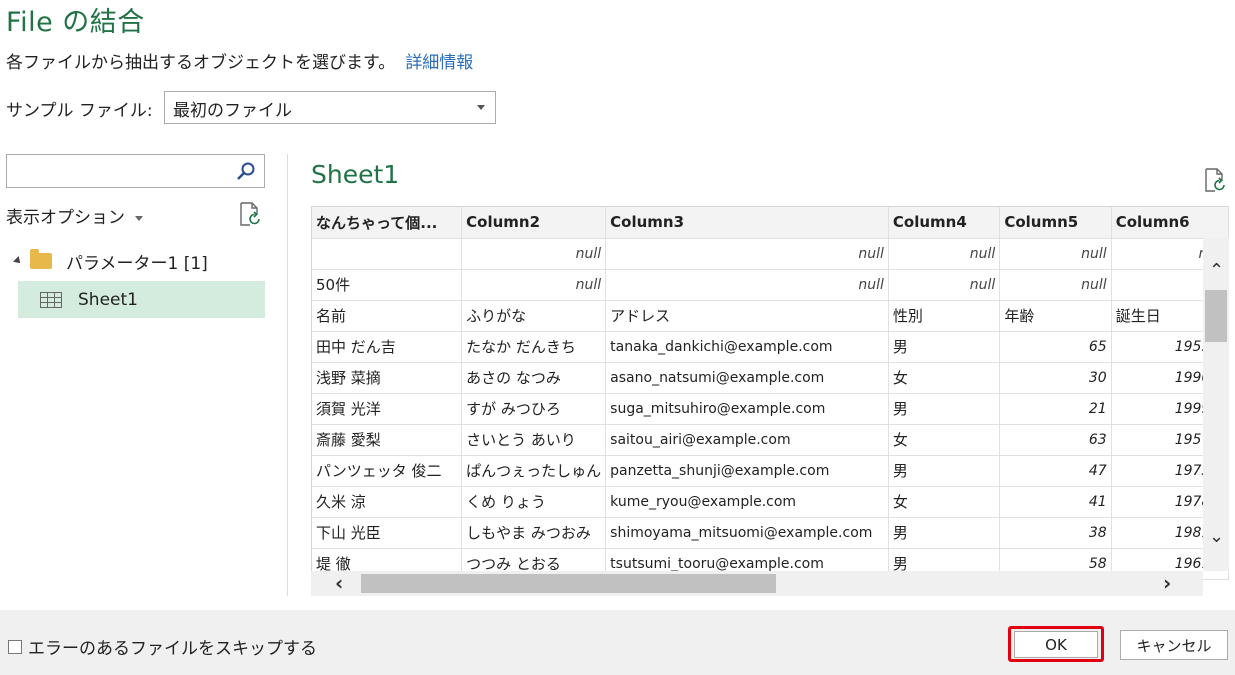  I want to click on table-row: null null null null null, so click(770, 254).